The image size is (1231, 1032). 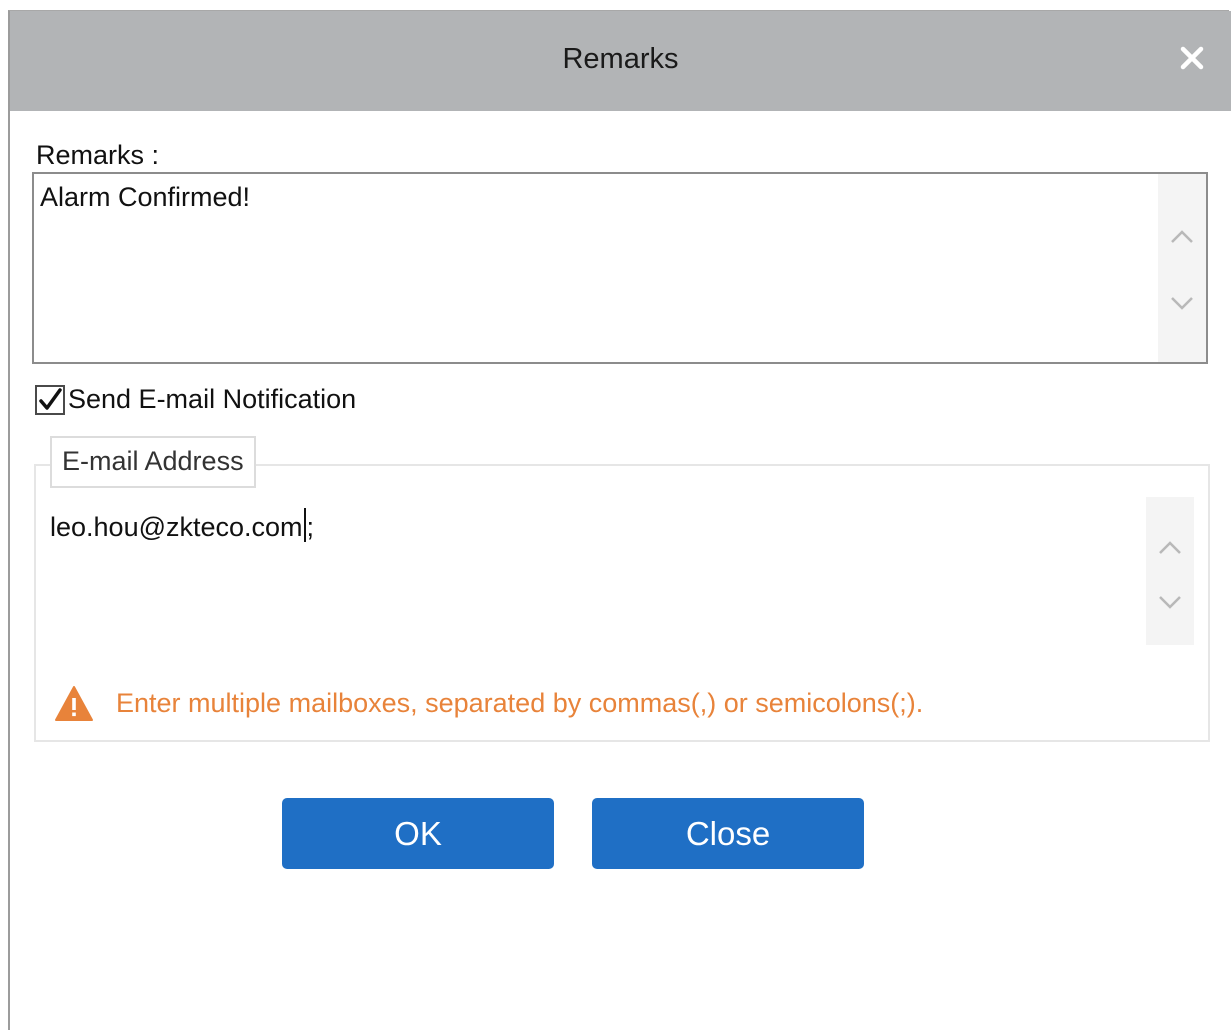 I want to click on remarks-value: Alarm Confirmed!, so click(x=145, y=197).